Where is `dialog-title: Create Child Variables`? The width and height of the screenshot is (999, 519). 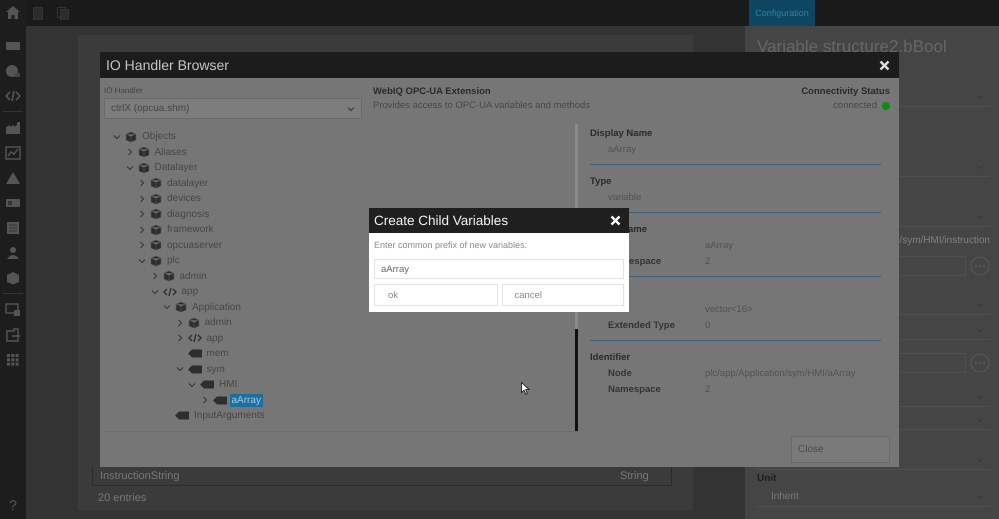
dialog-title: Create Child Variables is located at coordinates (441, 220).